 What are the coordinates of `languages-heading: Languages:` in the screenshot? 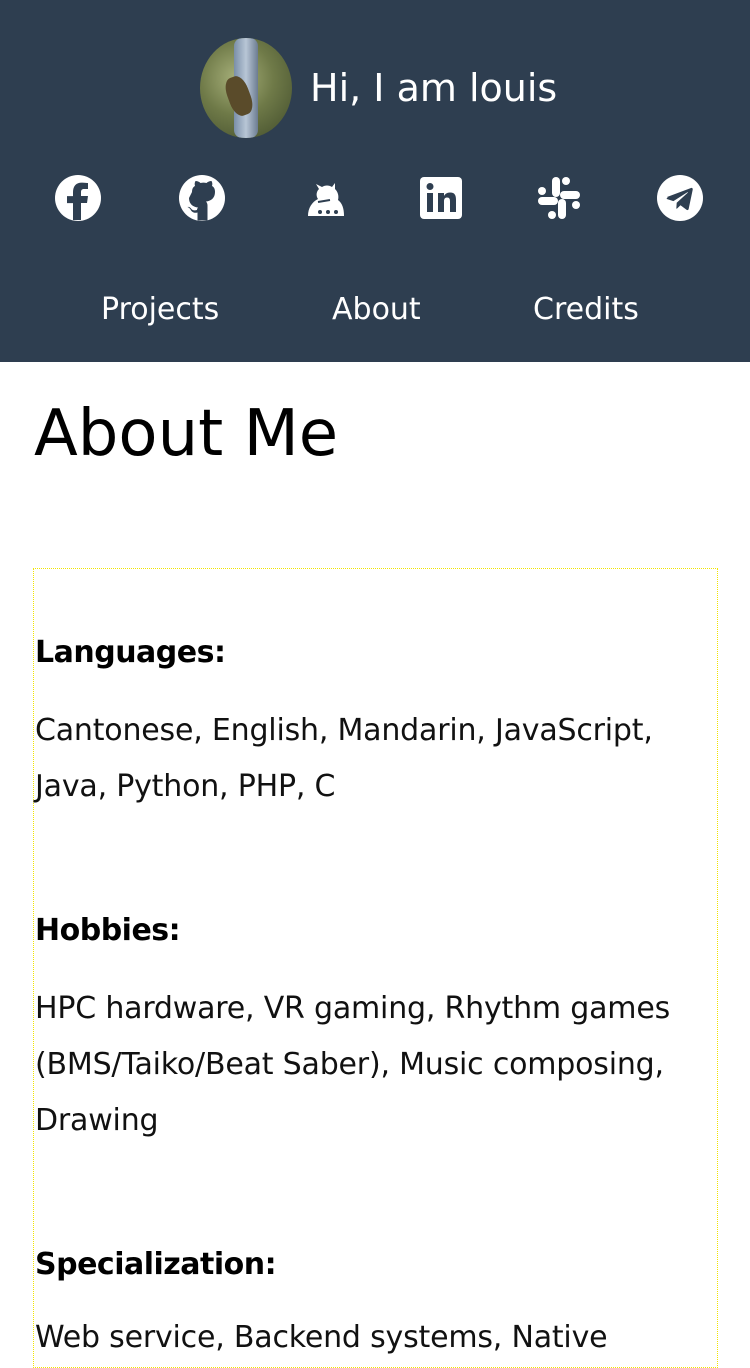 It's located at (130, 652).